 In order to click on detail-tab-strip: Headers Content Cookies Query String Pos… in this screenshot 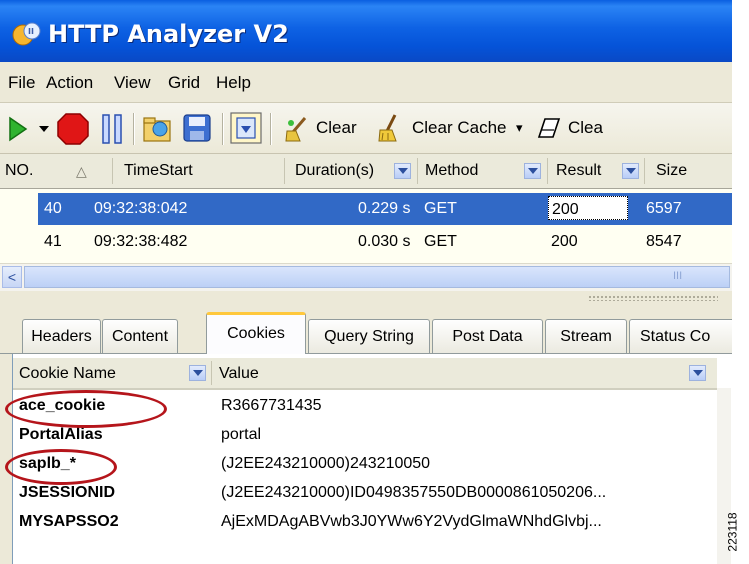, I will do `click(366, 332)`.